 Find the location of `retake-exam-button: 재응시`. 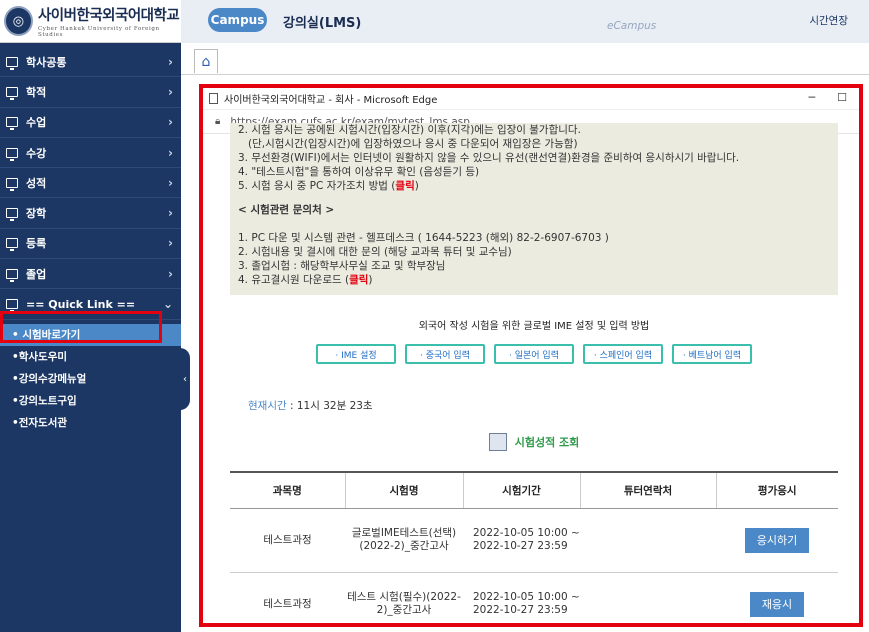

retake-exam-button: 재응시 is located at coordinates (777, 604).